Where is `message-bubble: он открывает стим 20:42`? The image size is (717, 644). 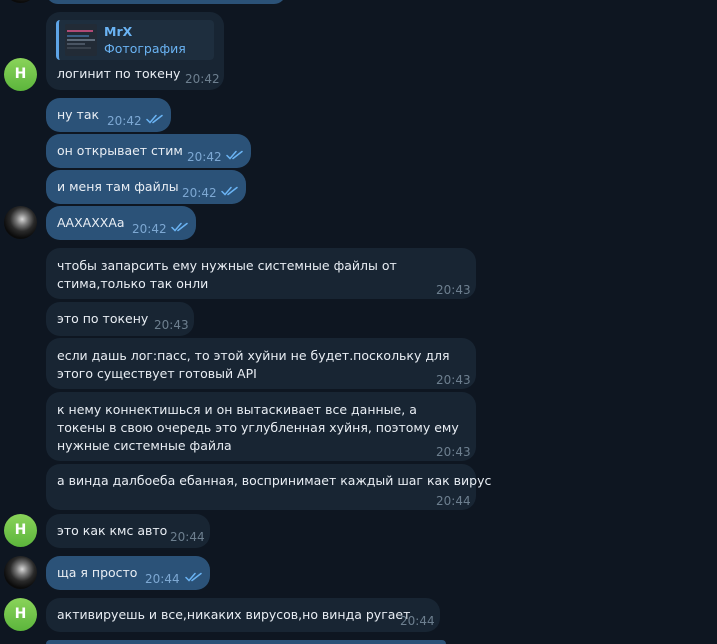 message-bubble: он открывает стим 20:42 is located at coordinates (148, 151).